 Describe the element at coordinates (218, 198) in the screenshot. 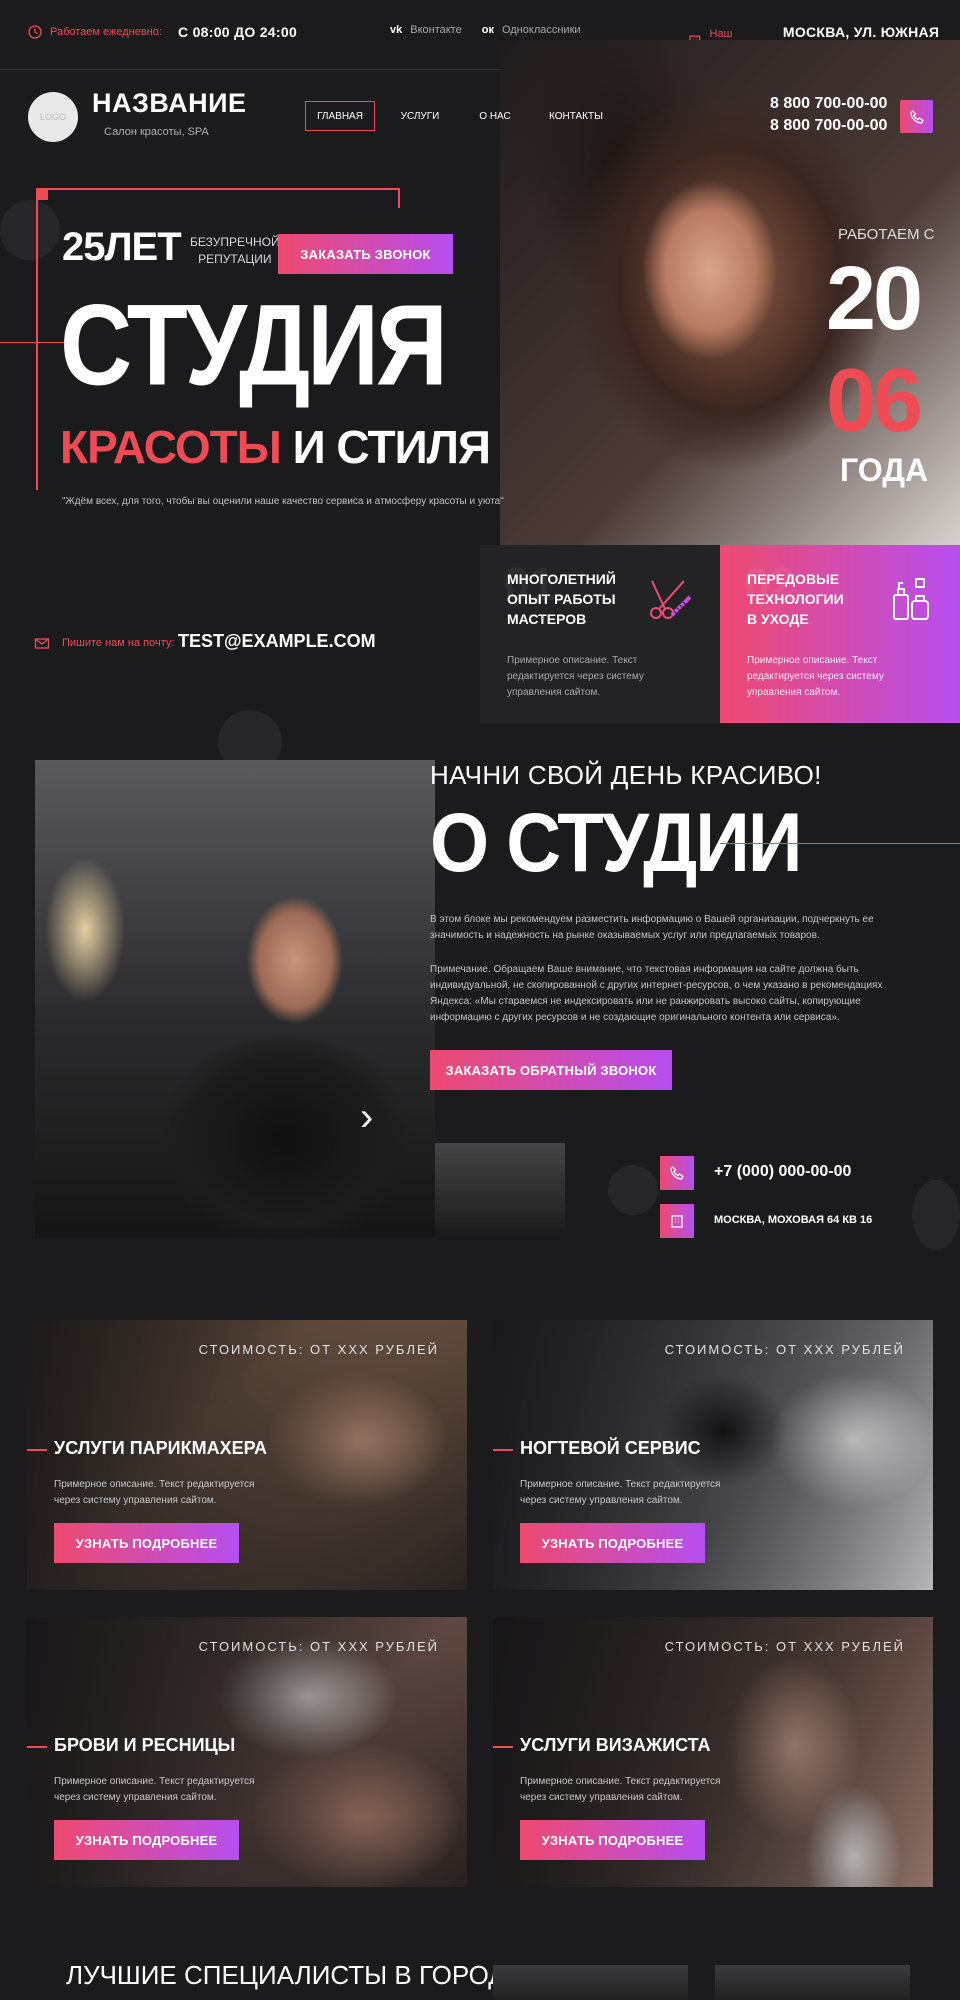

I see `hero-frame` at that location.